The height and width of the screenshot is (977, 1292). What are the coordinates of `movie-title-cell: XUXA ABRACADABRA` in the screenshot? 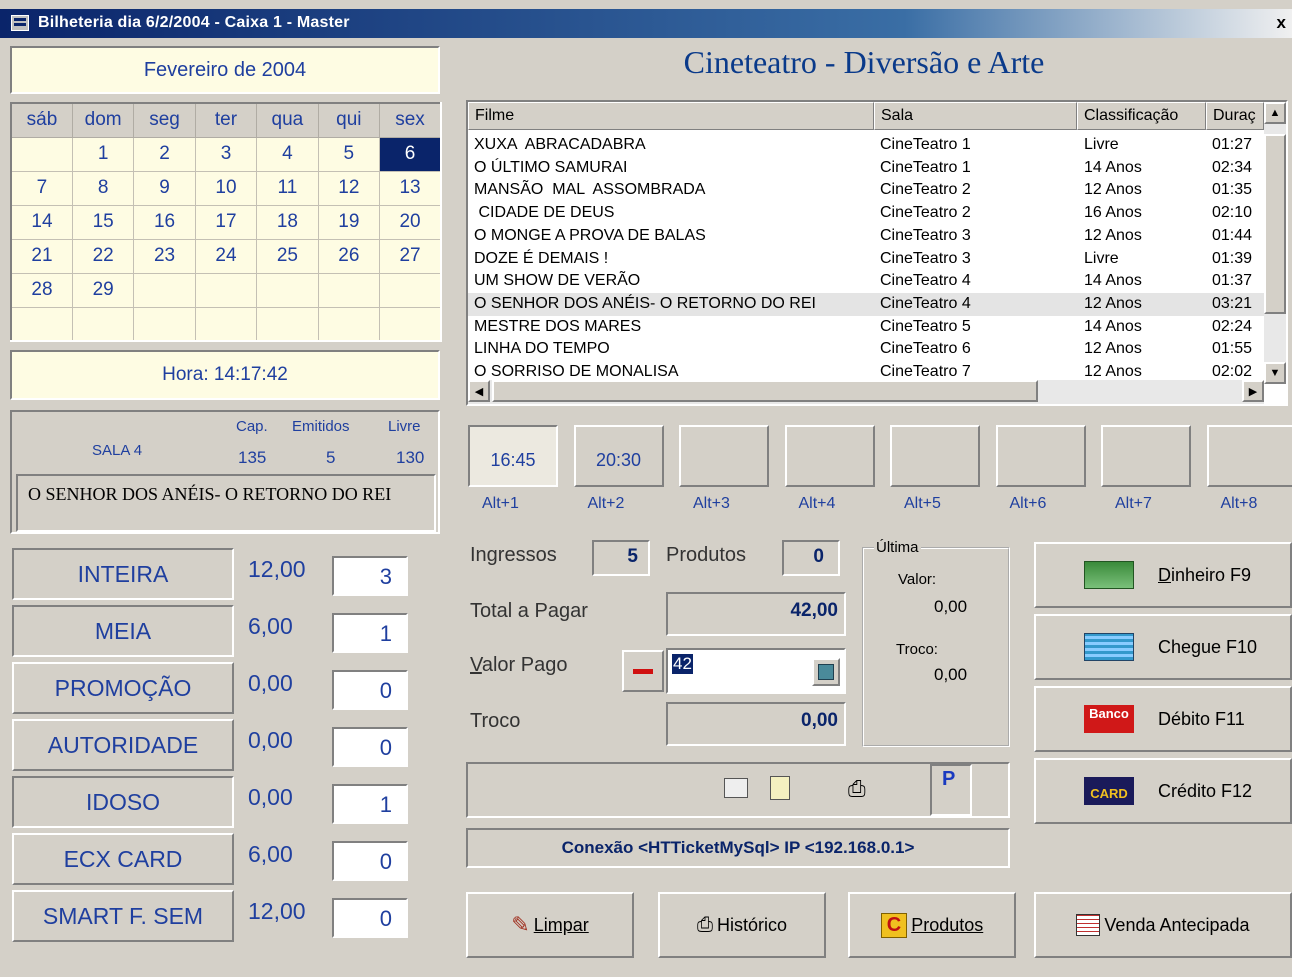 It's located at (560, 144).